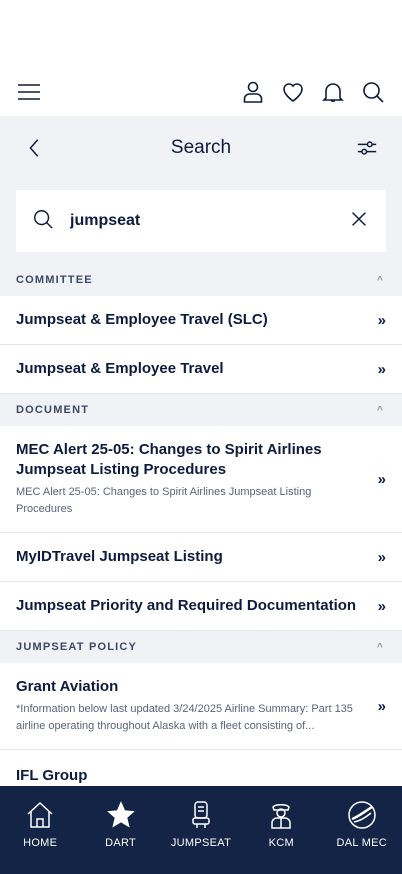  I want to click on section-header-document: DOCUMENT ^, so click(201, 410).